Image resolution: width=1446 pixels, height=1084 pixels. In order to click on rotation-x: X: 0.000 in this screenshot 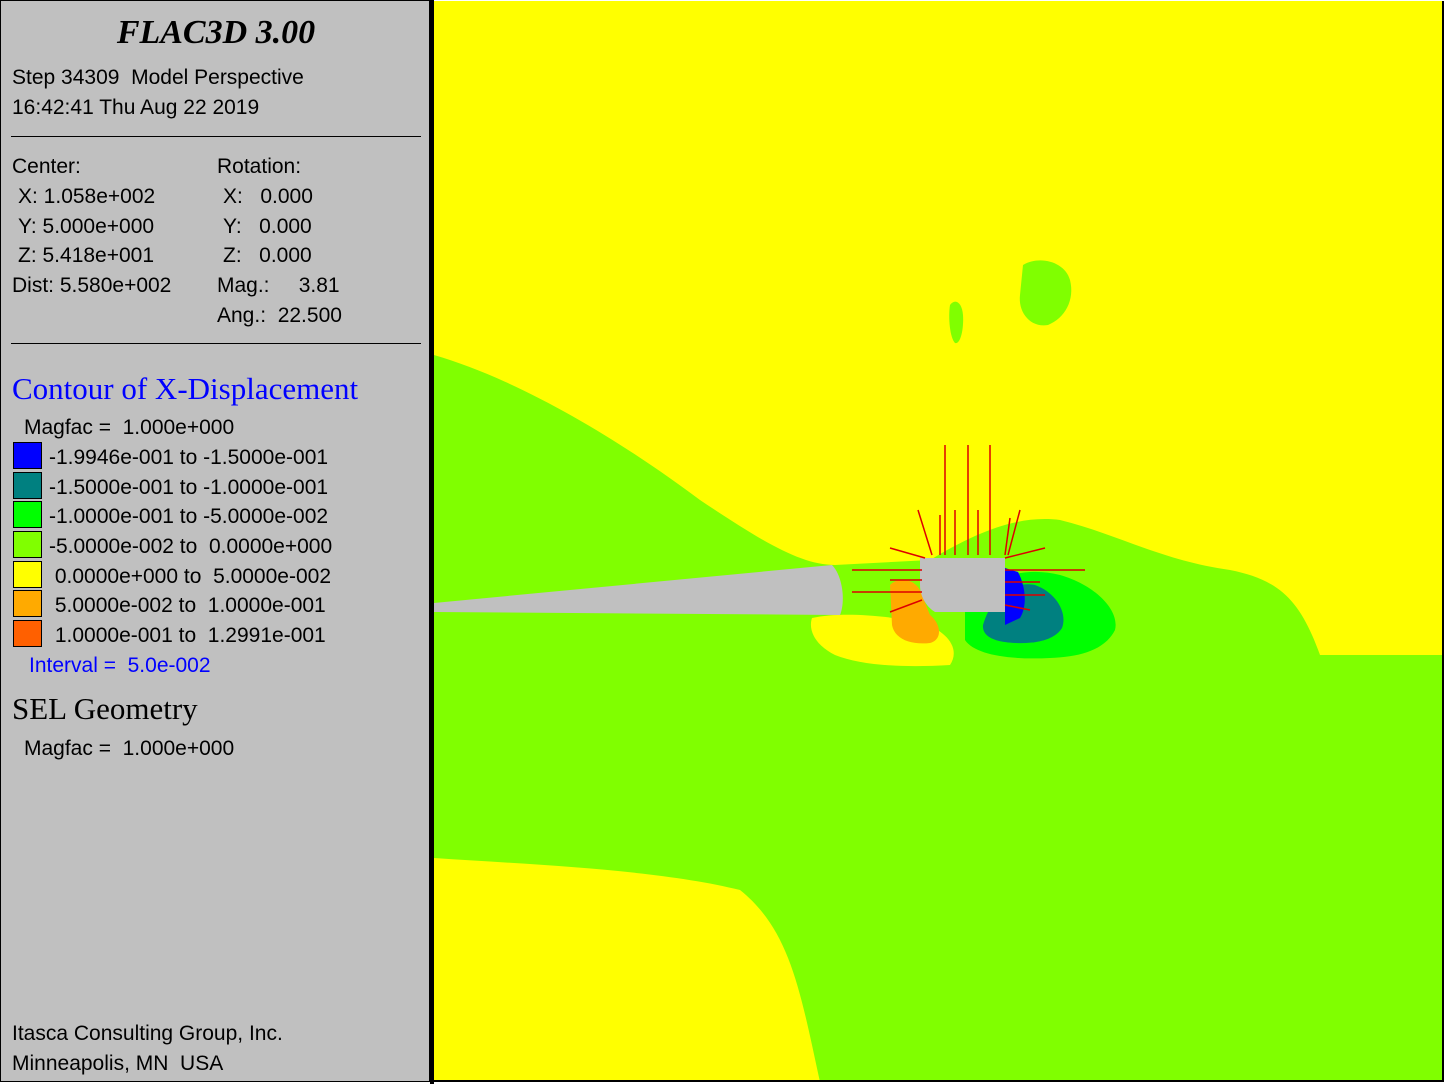, I will do `click(268, 196)`.